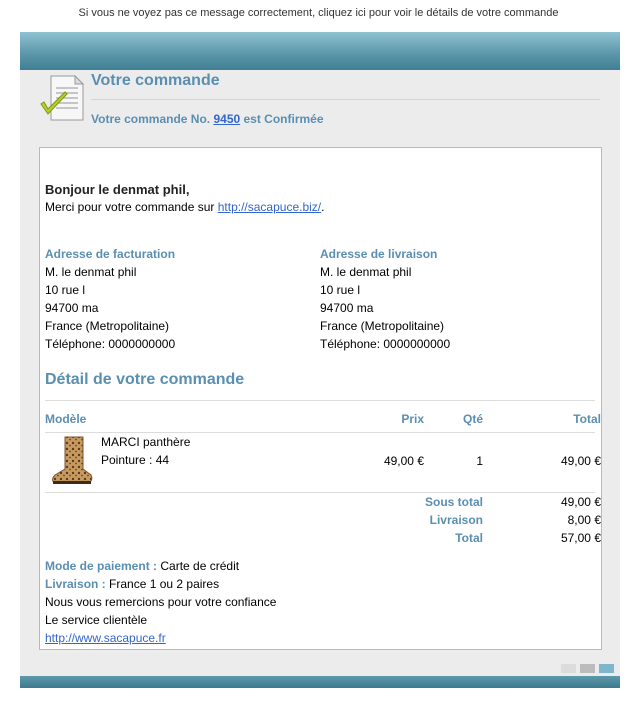 The height and width of the screenshot is (710, 637). Describe the element at coordinates (105, 638) in the screenshot. I see `footer-site-link: http://www.sacapuce.fr` at that location.